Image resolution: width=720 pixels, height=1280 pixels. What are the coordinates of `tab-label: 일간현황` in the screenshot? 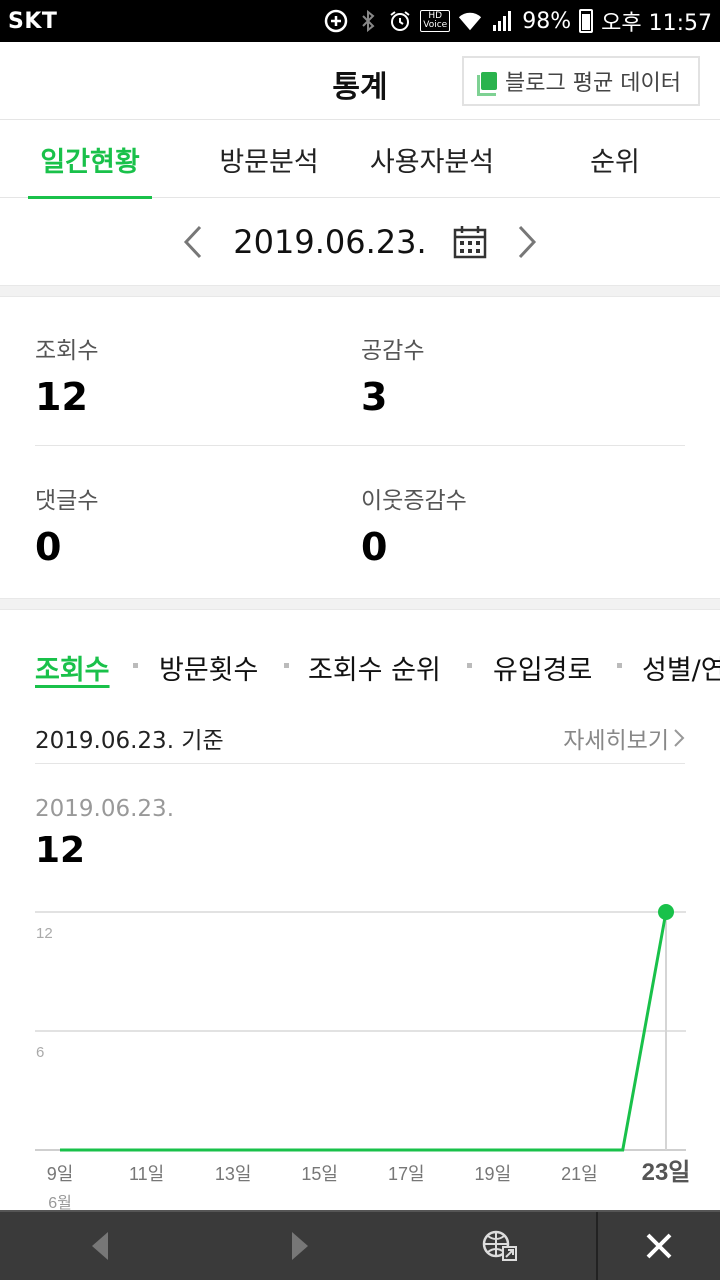 It's located at (90, 162).